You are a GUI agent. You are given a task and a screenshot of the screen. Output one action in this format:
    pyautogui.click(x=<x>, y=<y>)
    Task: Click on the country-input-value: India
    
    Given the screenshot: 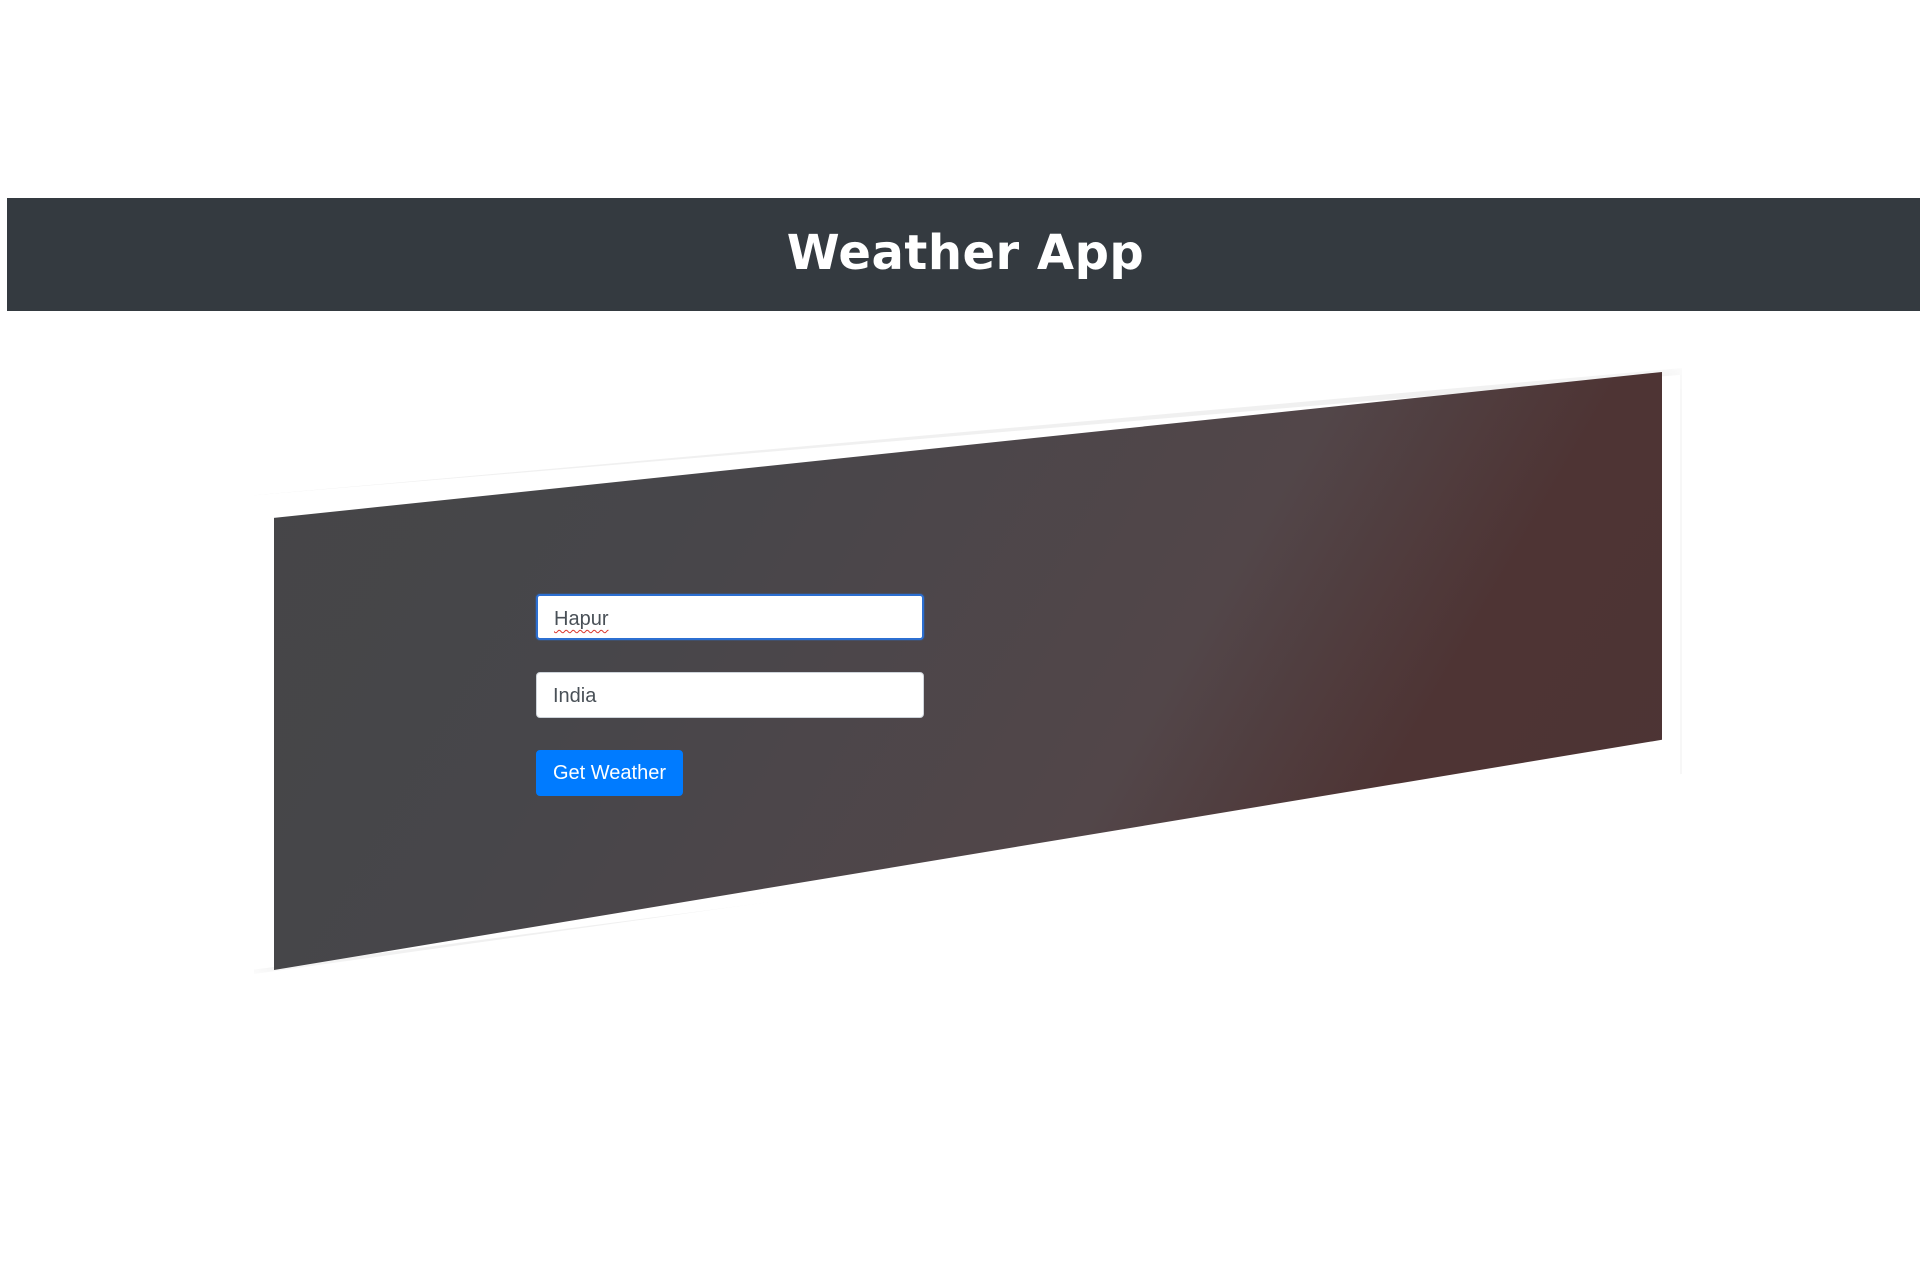 What is the action you would take?
    pyautogui.click(x=575, y=696)
    